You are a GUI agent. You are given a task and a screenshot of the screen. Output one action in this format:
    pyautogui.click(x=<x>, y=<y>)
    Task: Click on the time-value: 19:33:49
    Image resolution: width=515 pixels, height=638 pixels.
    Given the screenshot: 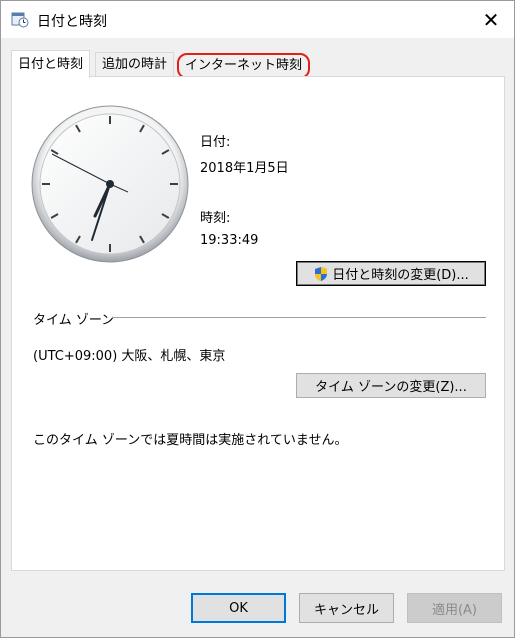 What is the action you would take?
    pyautogui.click(x=229, y=240)
    